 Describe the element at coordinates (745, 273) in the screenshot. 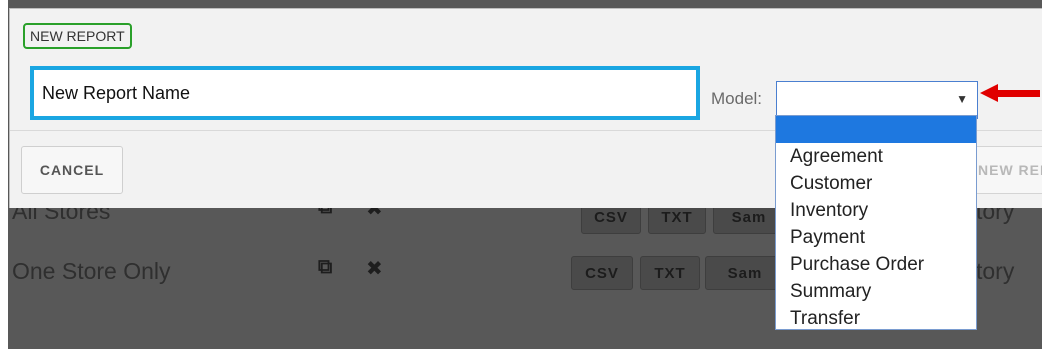

I see `sample-button: Sam` at that location.